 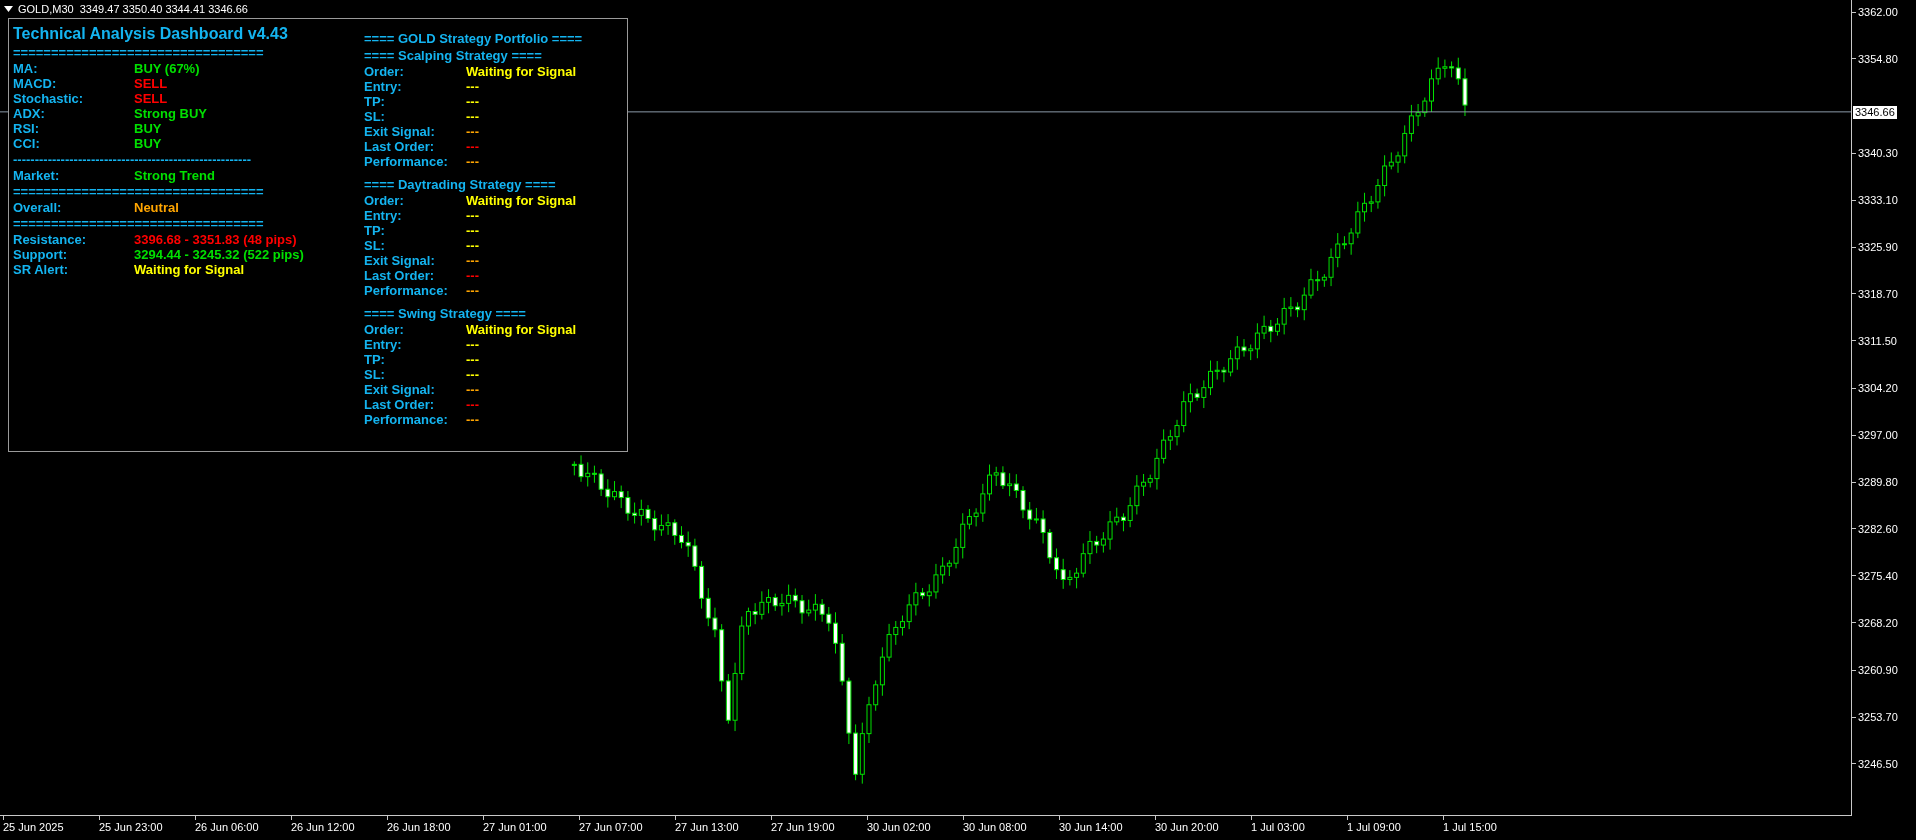 I want to click on price-label: 3354.80, so click(x=1878, y=58).